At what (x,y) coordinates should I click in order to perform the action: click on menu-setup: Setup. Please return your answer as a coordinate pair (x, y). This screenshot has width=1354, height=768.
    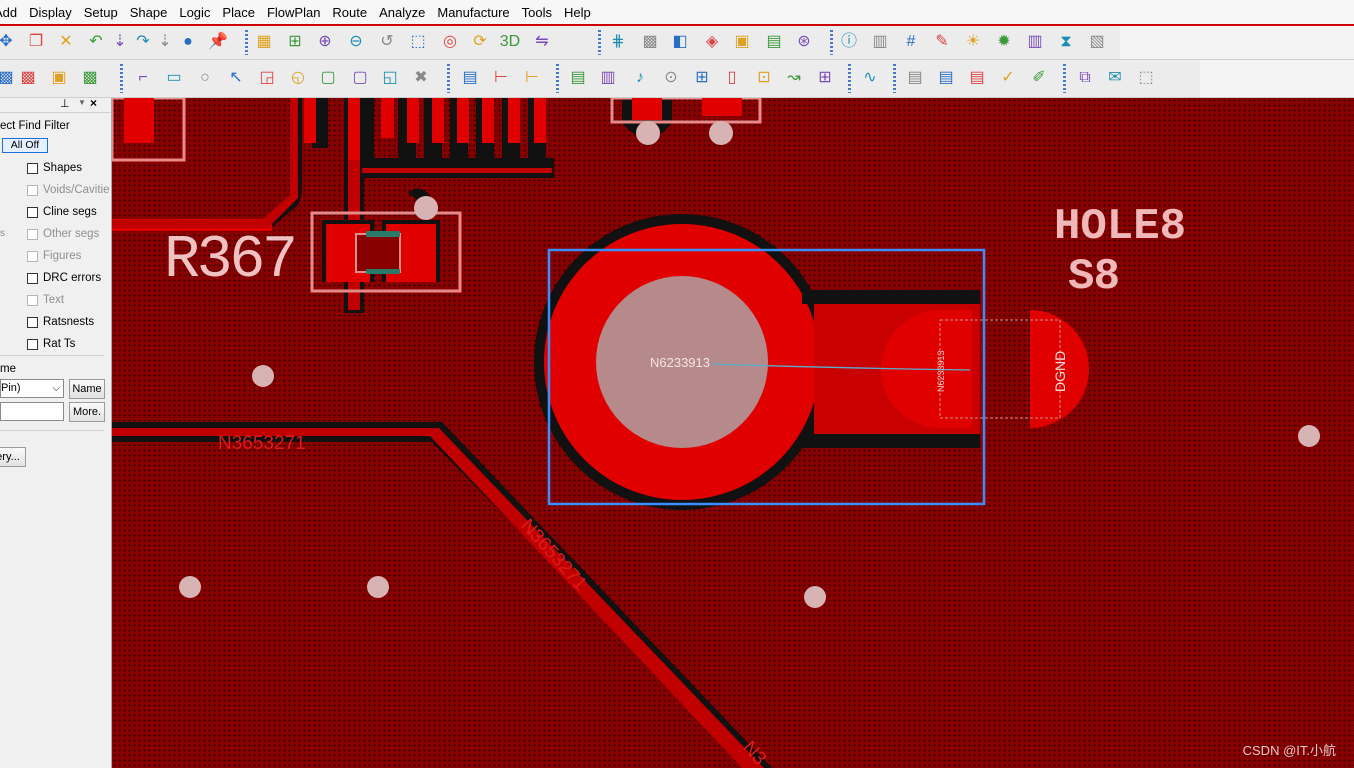
    Looking at the image, I should click on (95, 12).